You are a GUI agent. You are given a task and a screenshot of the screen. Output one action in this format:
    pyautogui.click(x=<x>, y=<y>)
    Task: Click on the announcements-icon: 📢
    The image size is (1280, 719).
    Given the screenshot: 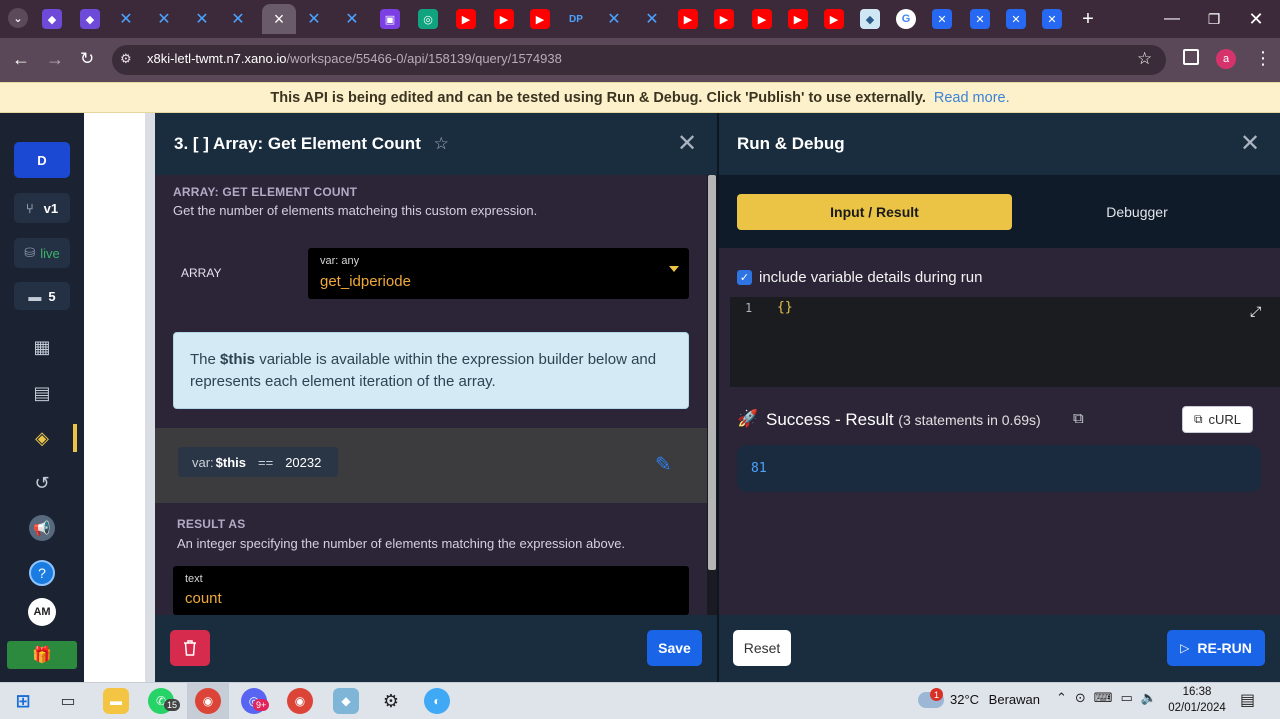 What is the action you would take?
    pyautogui.click(x=42, y=528)
    